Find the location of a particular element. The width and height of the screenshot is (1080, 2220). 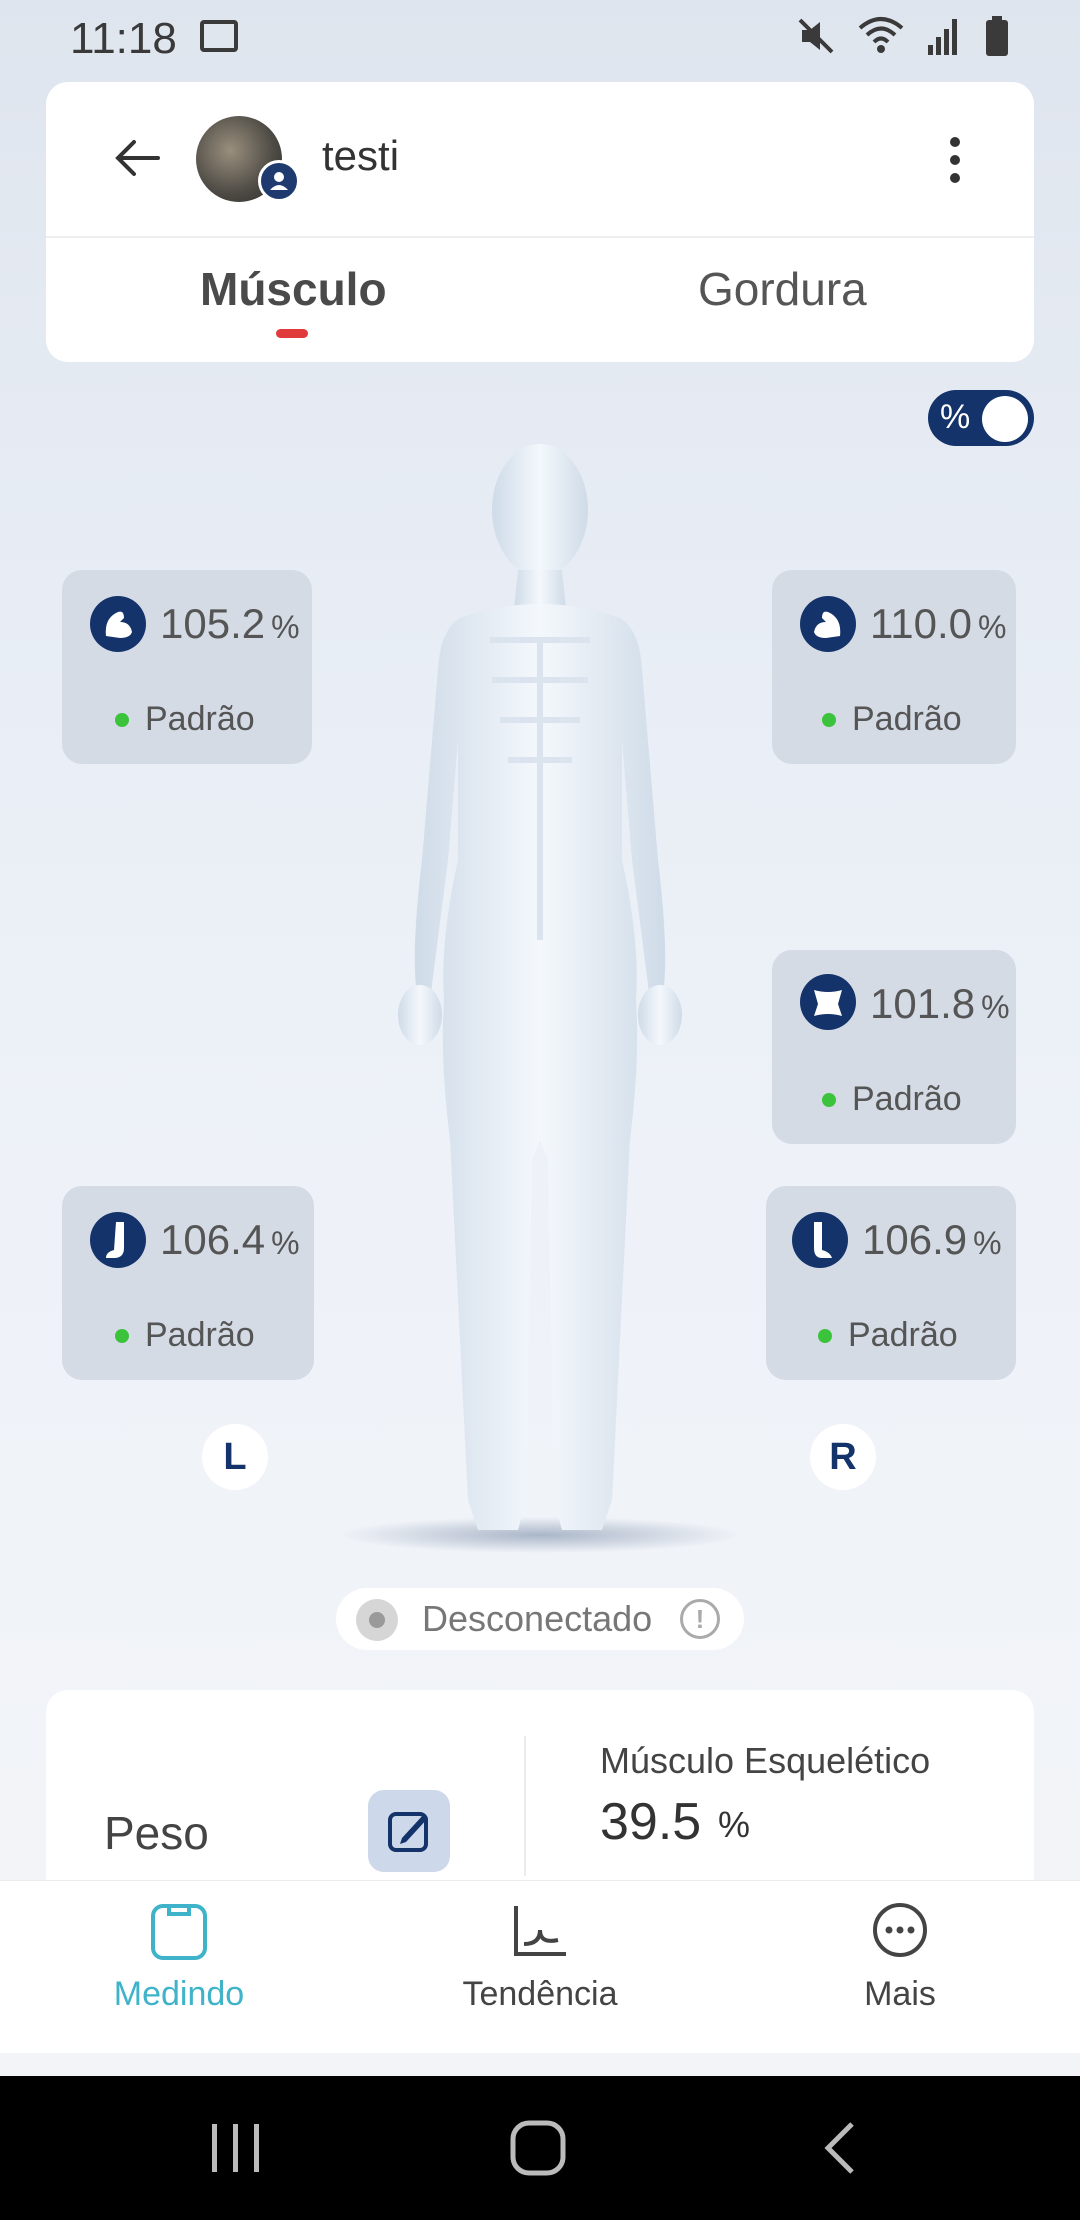

connection-status-label: Desconectado is located at coordinates (537, 1618).